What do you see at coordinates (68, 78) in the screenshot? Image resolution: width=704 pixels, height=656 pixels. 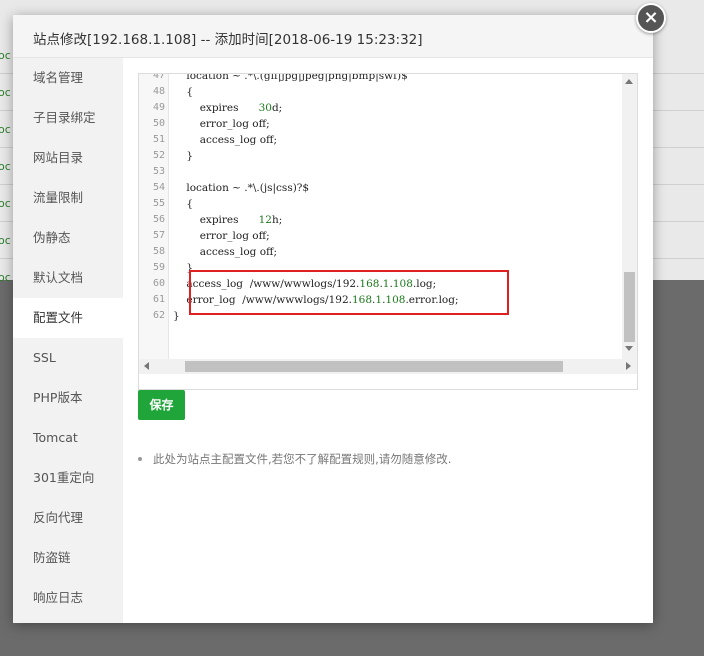 I see `sidebar-item-domain: 域名管理` at bounding box center [68, 78].